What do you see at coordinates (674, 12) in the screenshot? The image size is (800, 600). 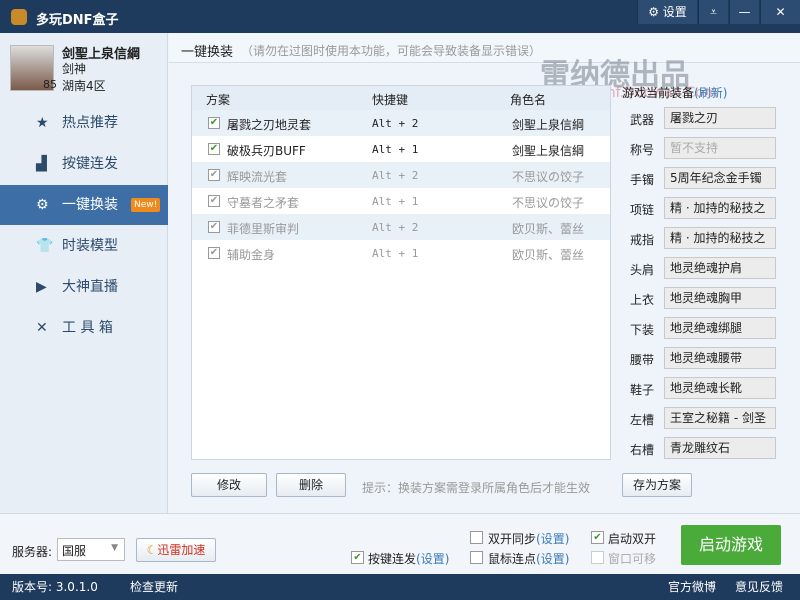 I see `settings-label: 设置` at bounding box center [674, 12].